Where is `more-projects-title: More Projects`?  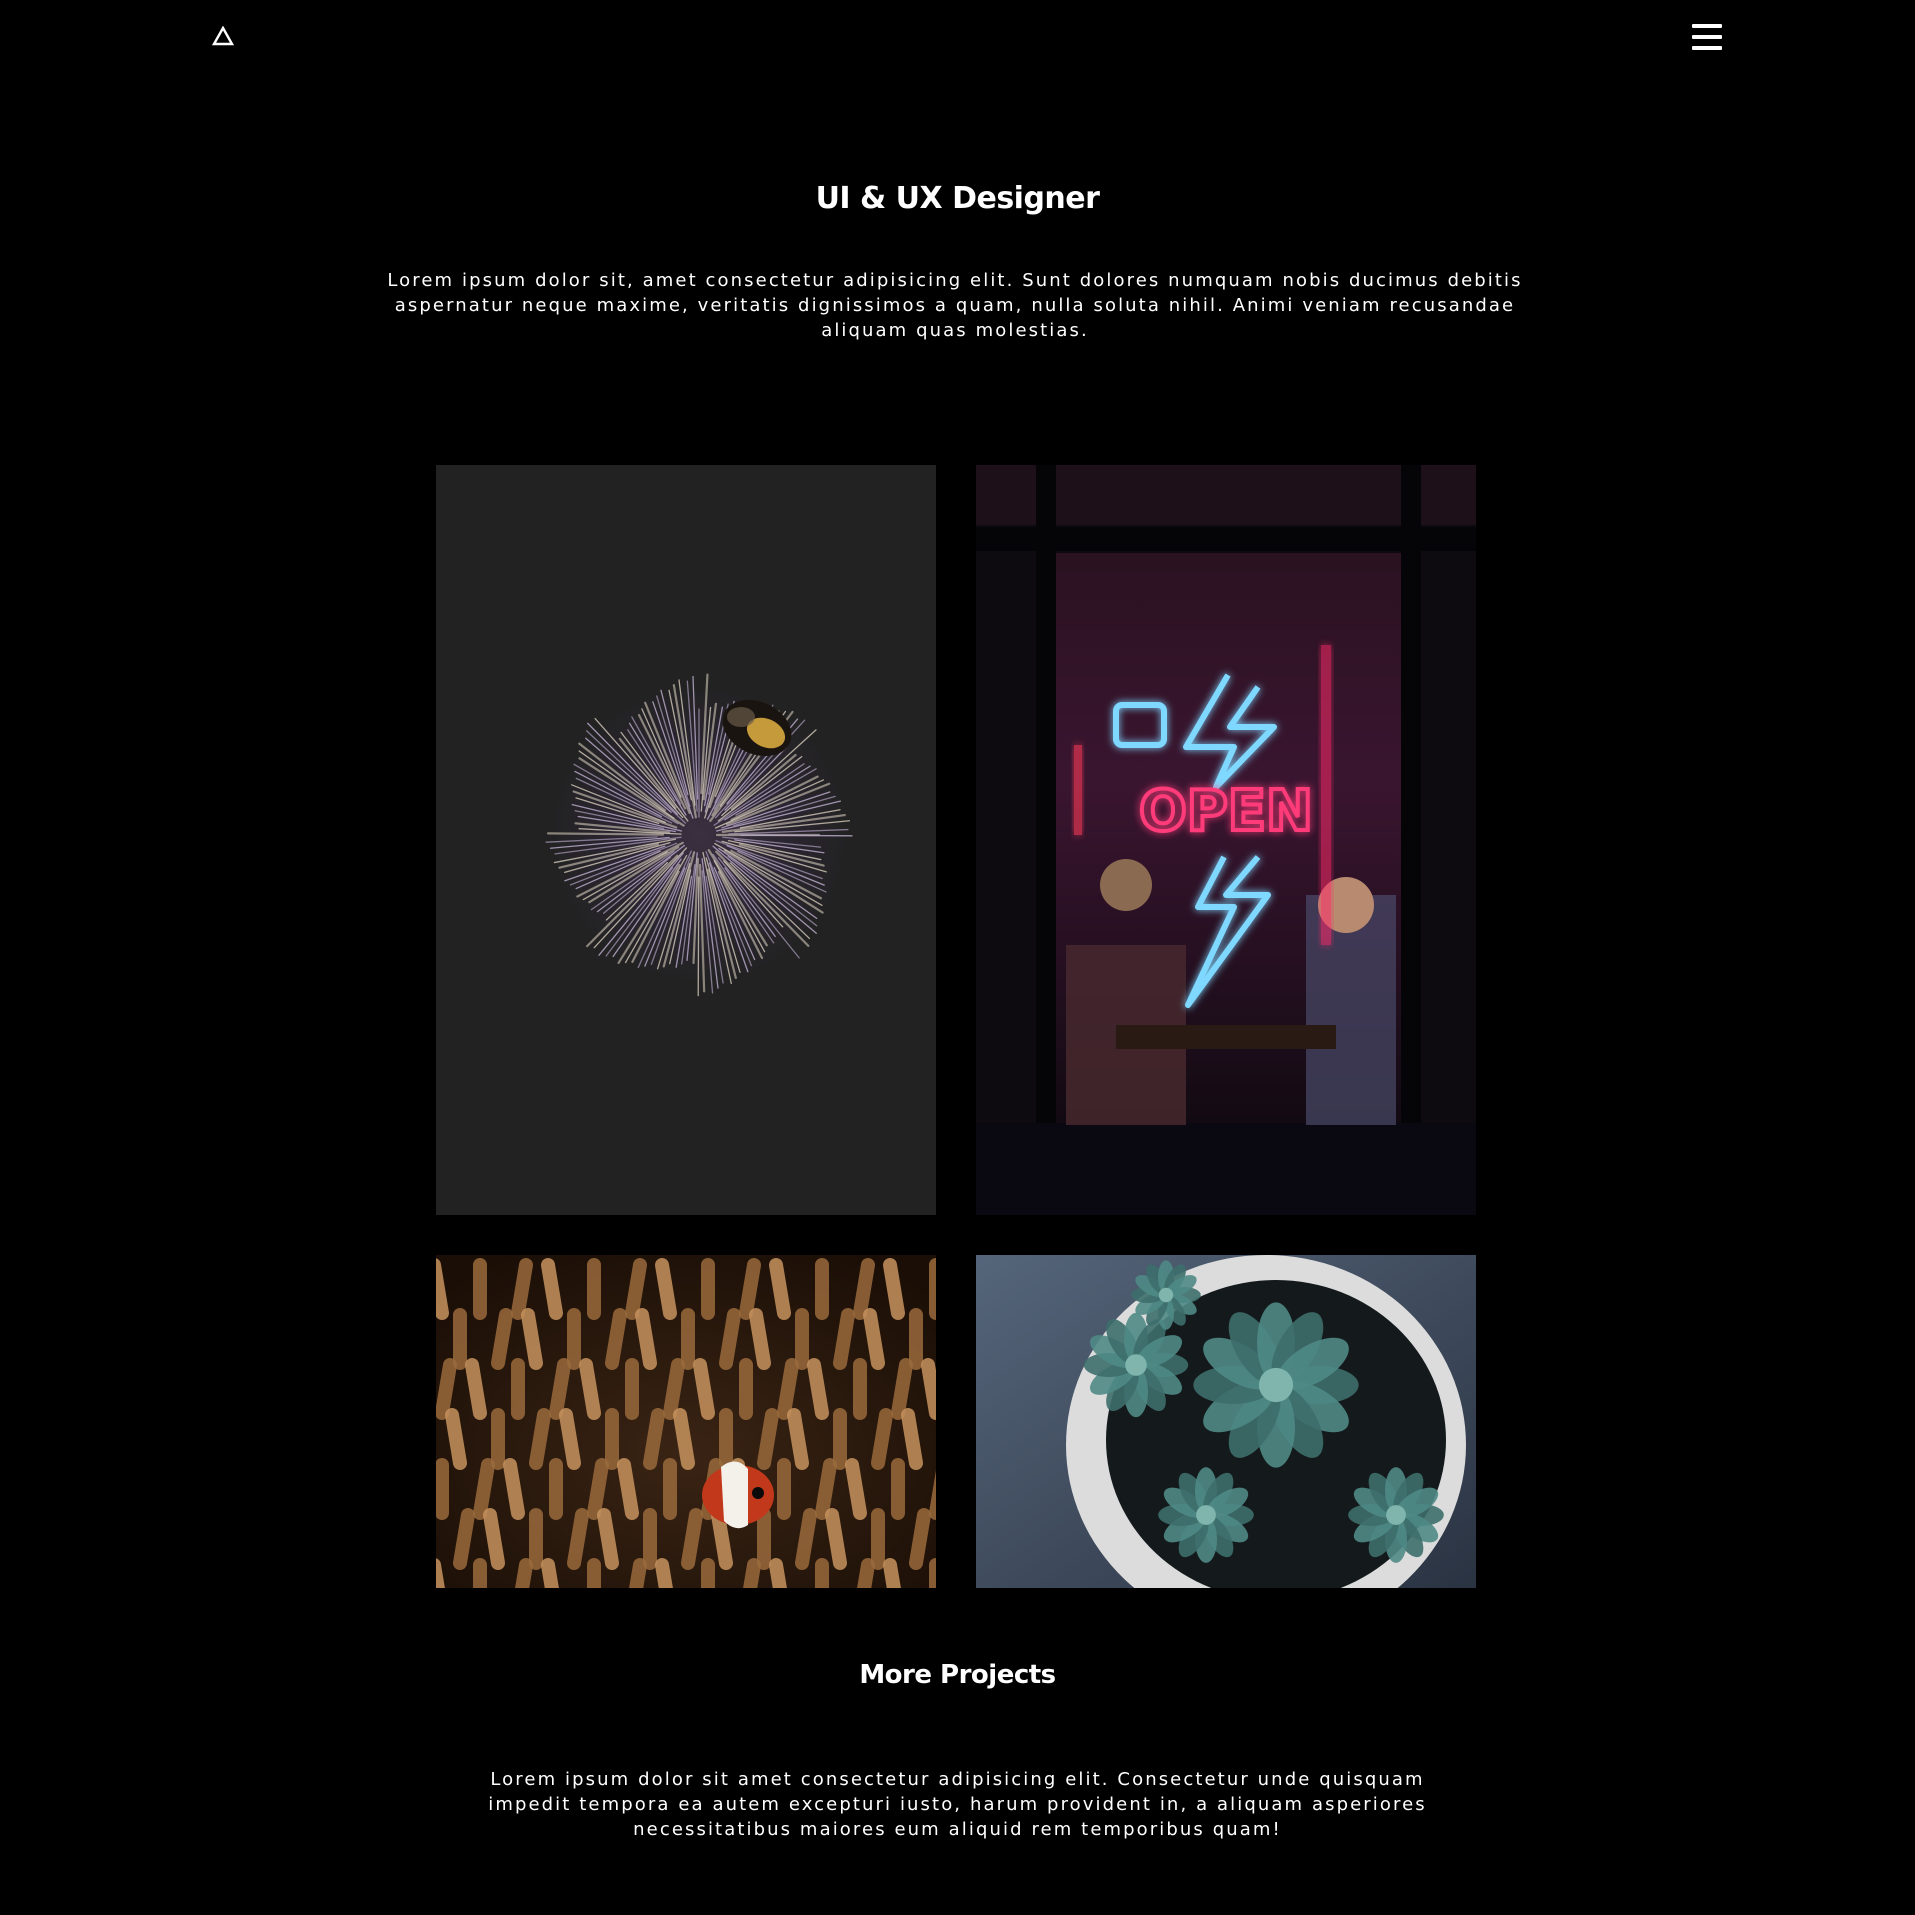 more-projects-title: More Projects is located at coordinates (957, 1675).